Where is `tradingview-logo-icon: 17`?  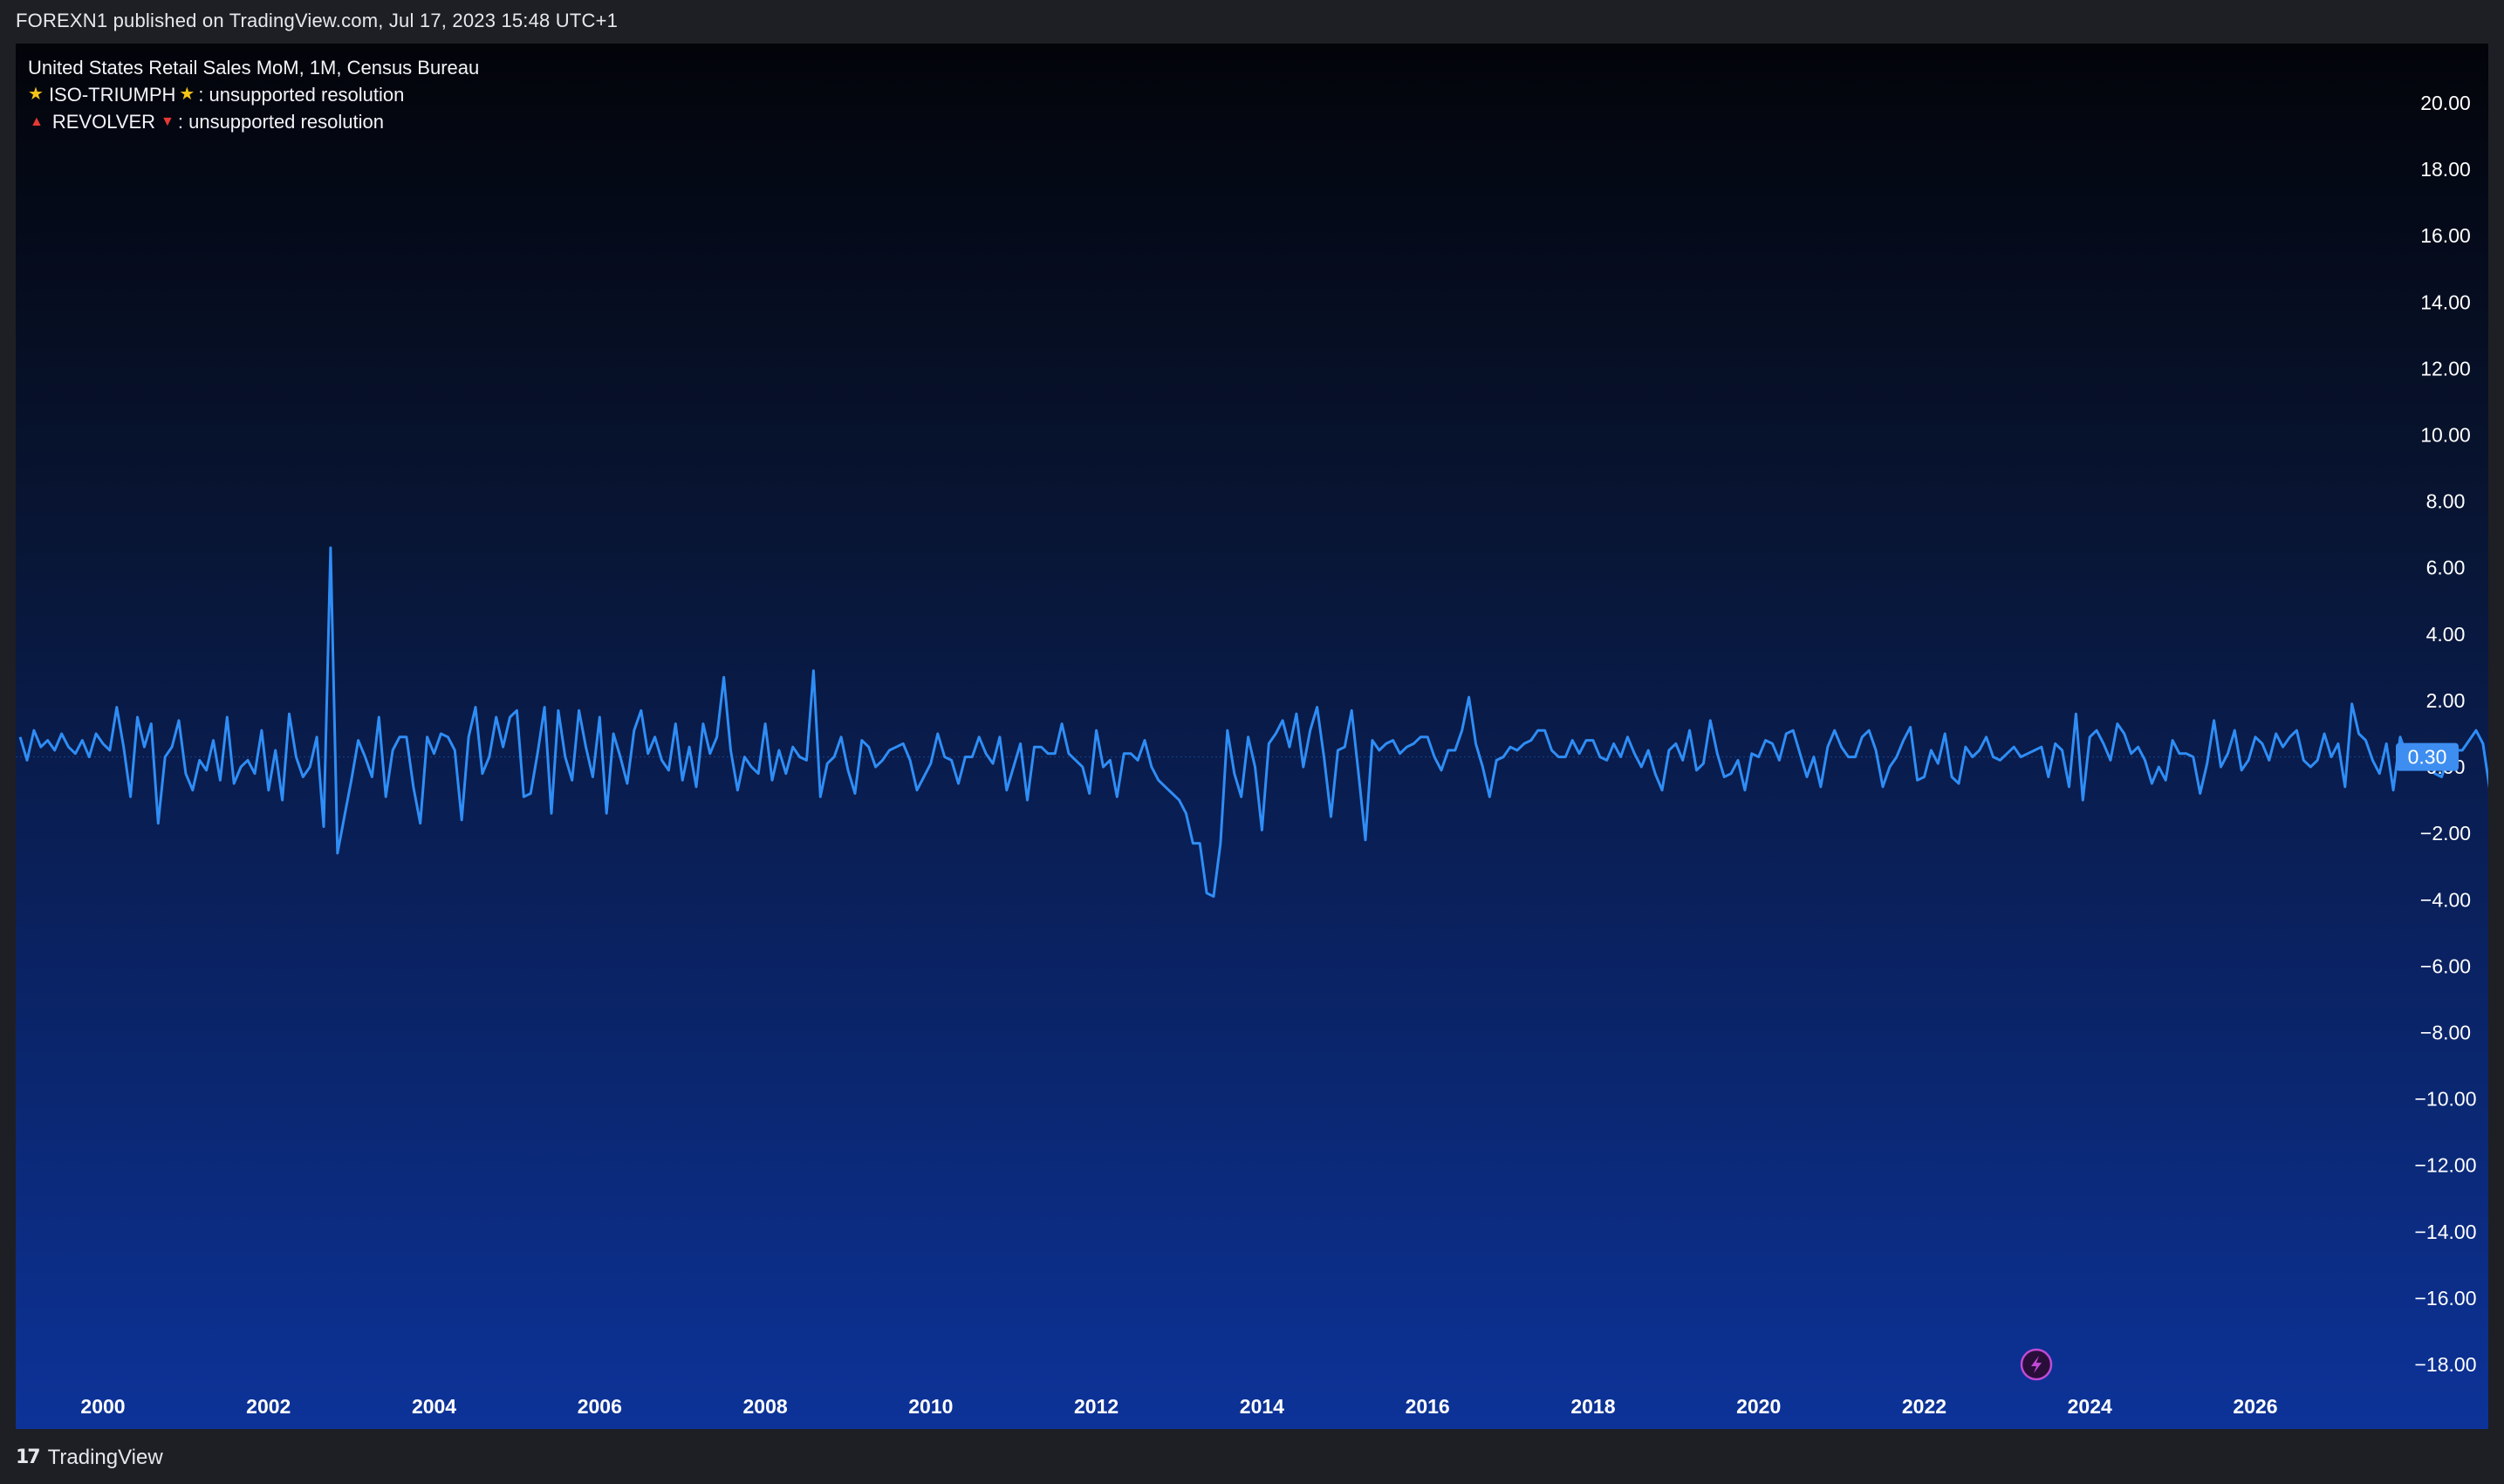
tradingview-logo-icon: 17 is located at coordinates (28, 1457).